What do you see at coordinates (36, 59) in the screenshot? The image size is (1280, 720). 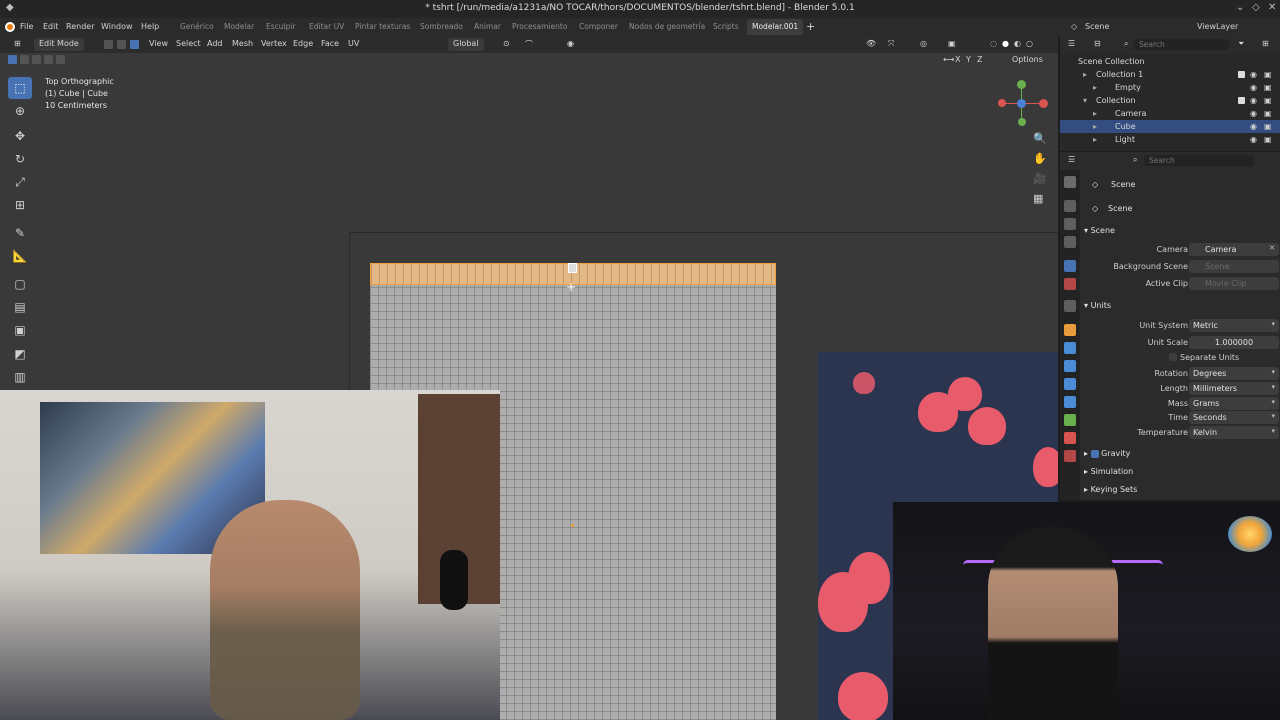 I see `selection-mode-subtract-button` at bounding box center [36, 59].